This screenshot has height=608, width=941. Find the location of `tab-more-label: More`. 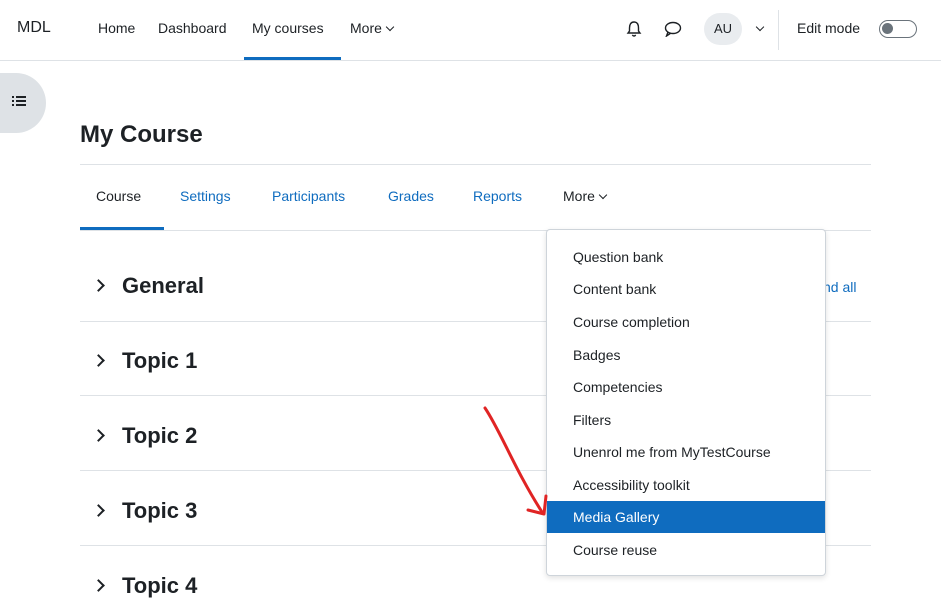

tab-more-label: More is located at coordinates (579, 196).